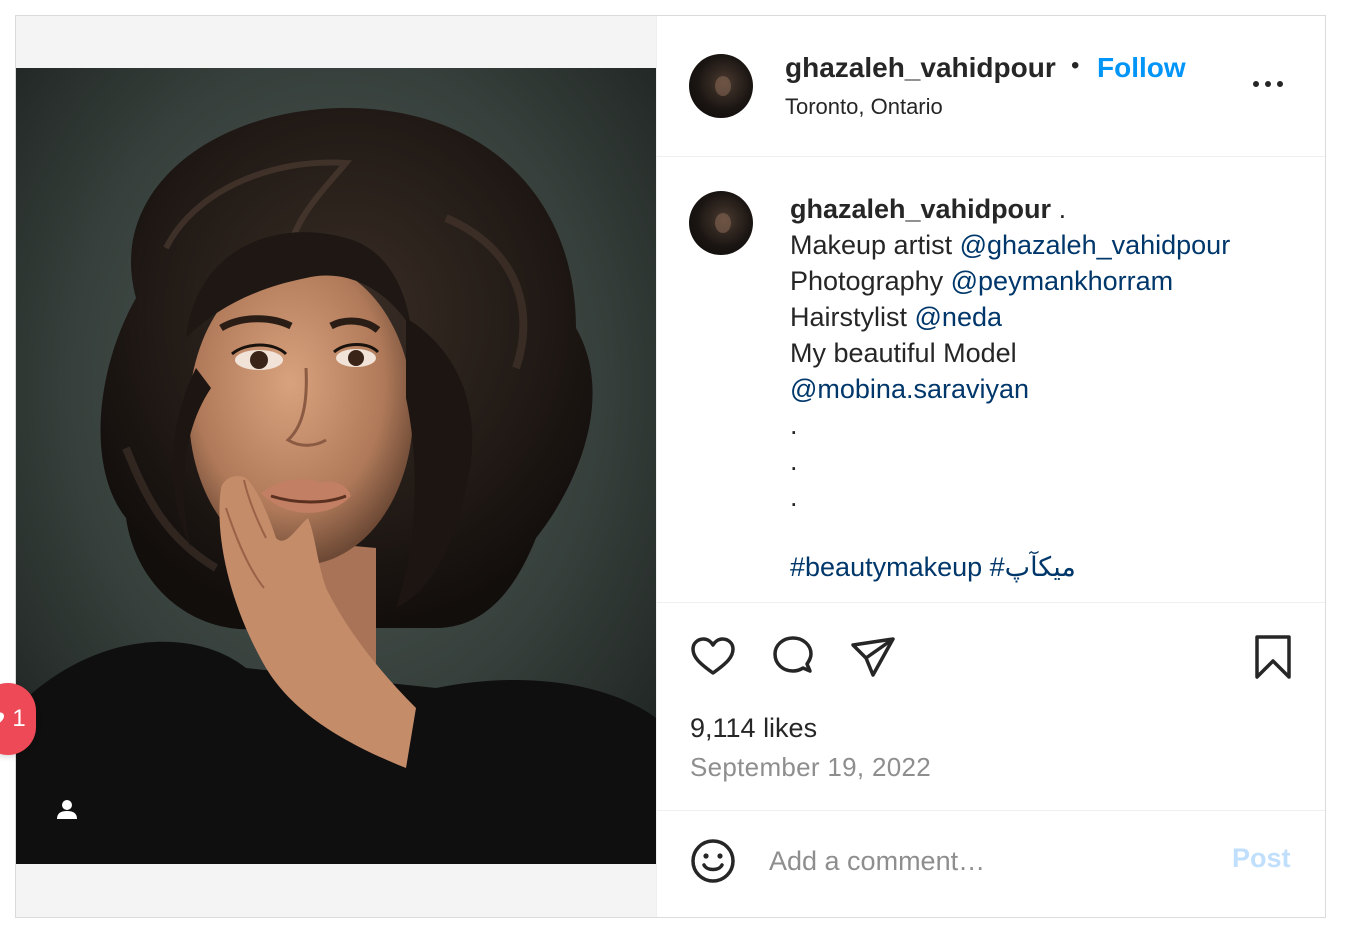 This screenshot has height=927, width=1353. What do you see at coordinates (1045, 353) in the screenshot?
I see `caption-line: My beautiful Model` at bounding box center [1045, 353].